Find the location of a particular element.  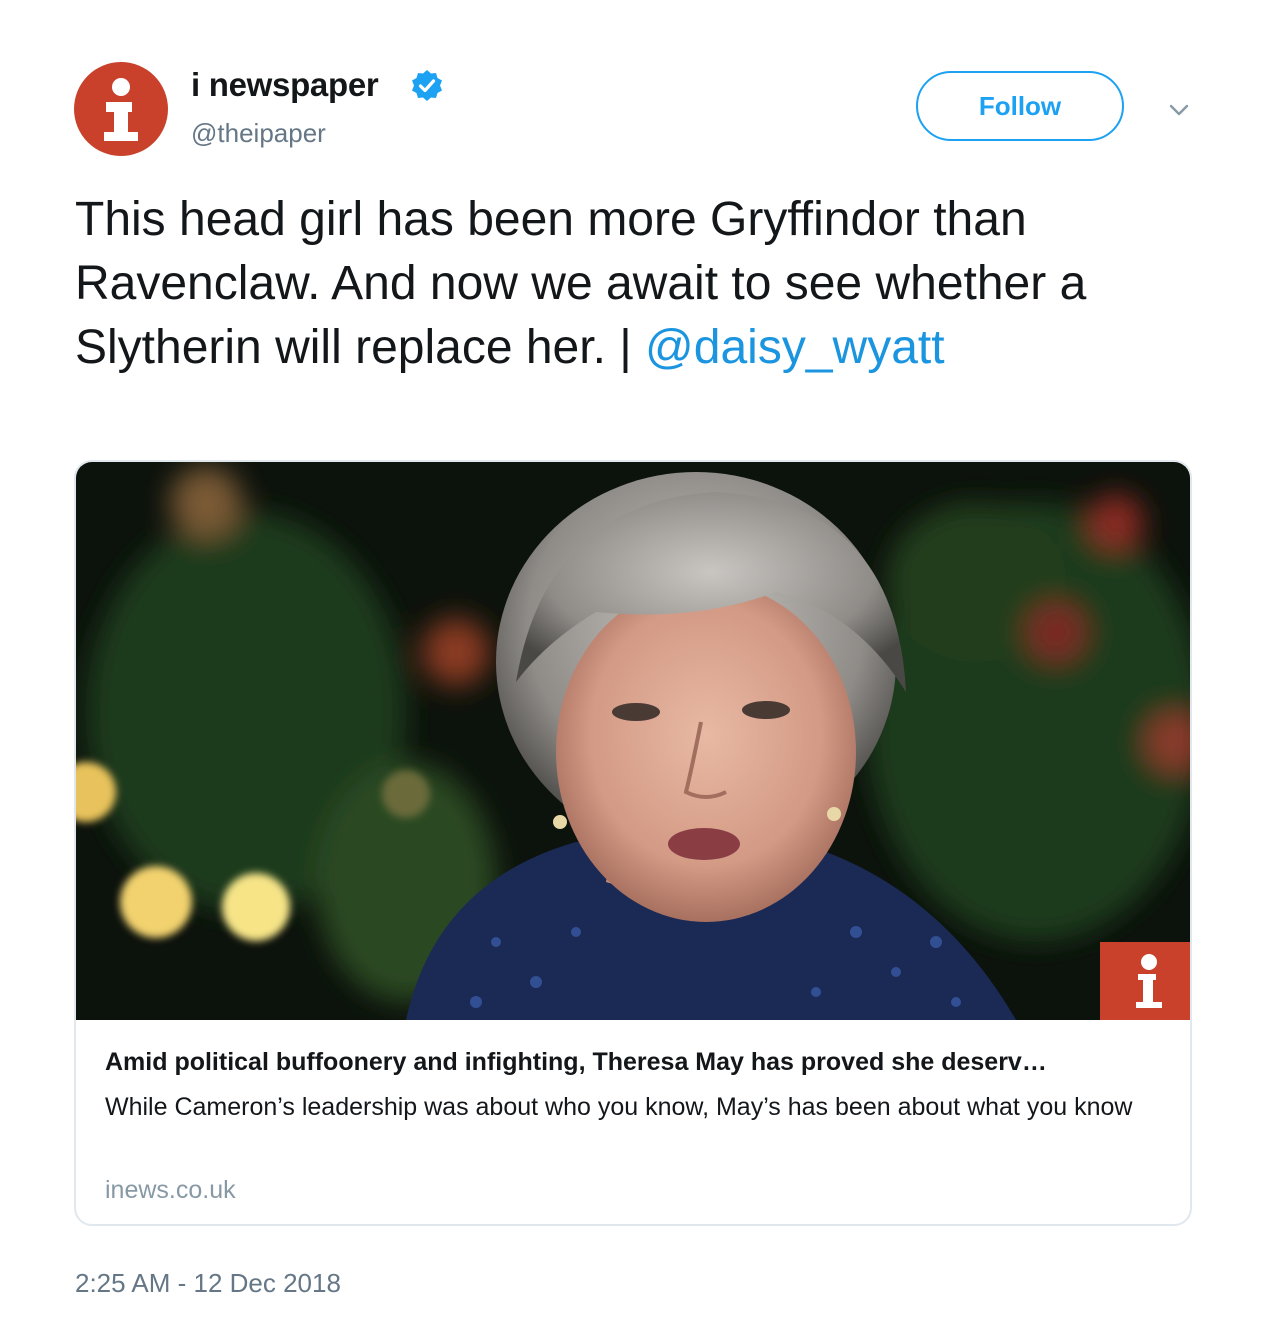

chevron-down-icon is located at coordinates (1179, 110).